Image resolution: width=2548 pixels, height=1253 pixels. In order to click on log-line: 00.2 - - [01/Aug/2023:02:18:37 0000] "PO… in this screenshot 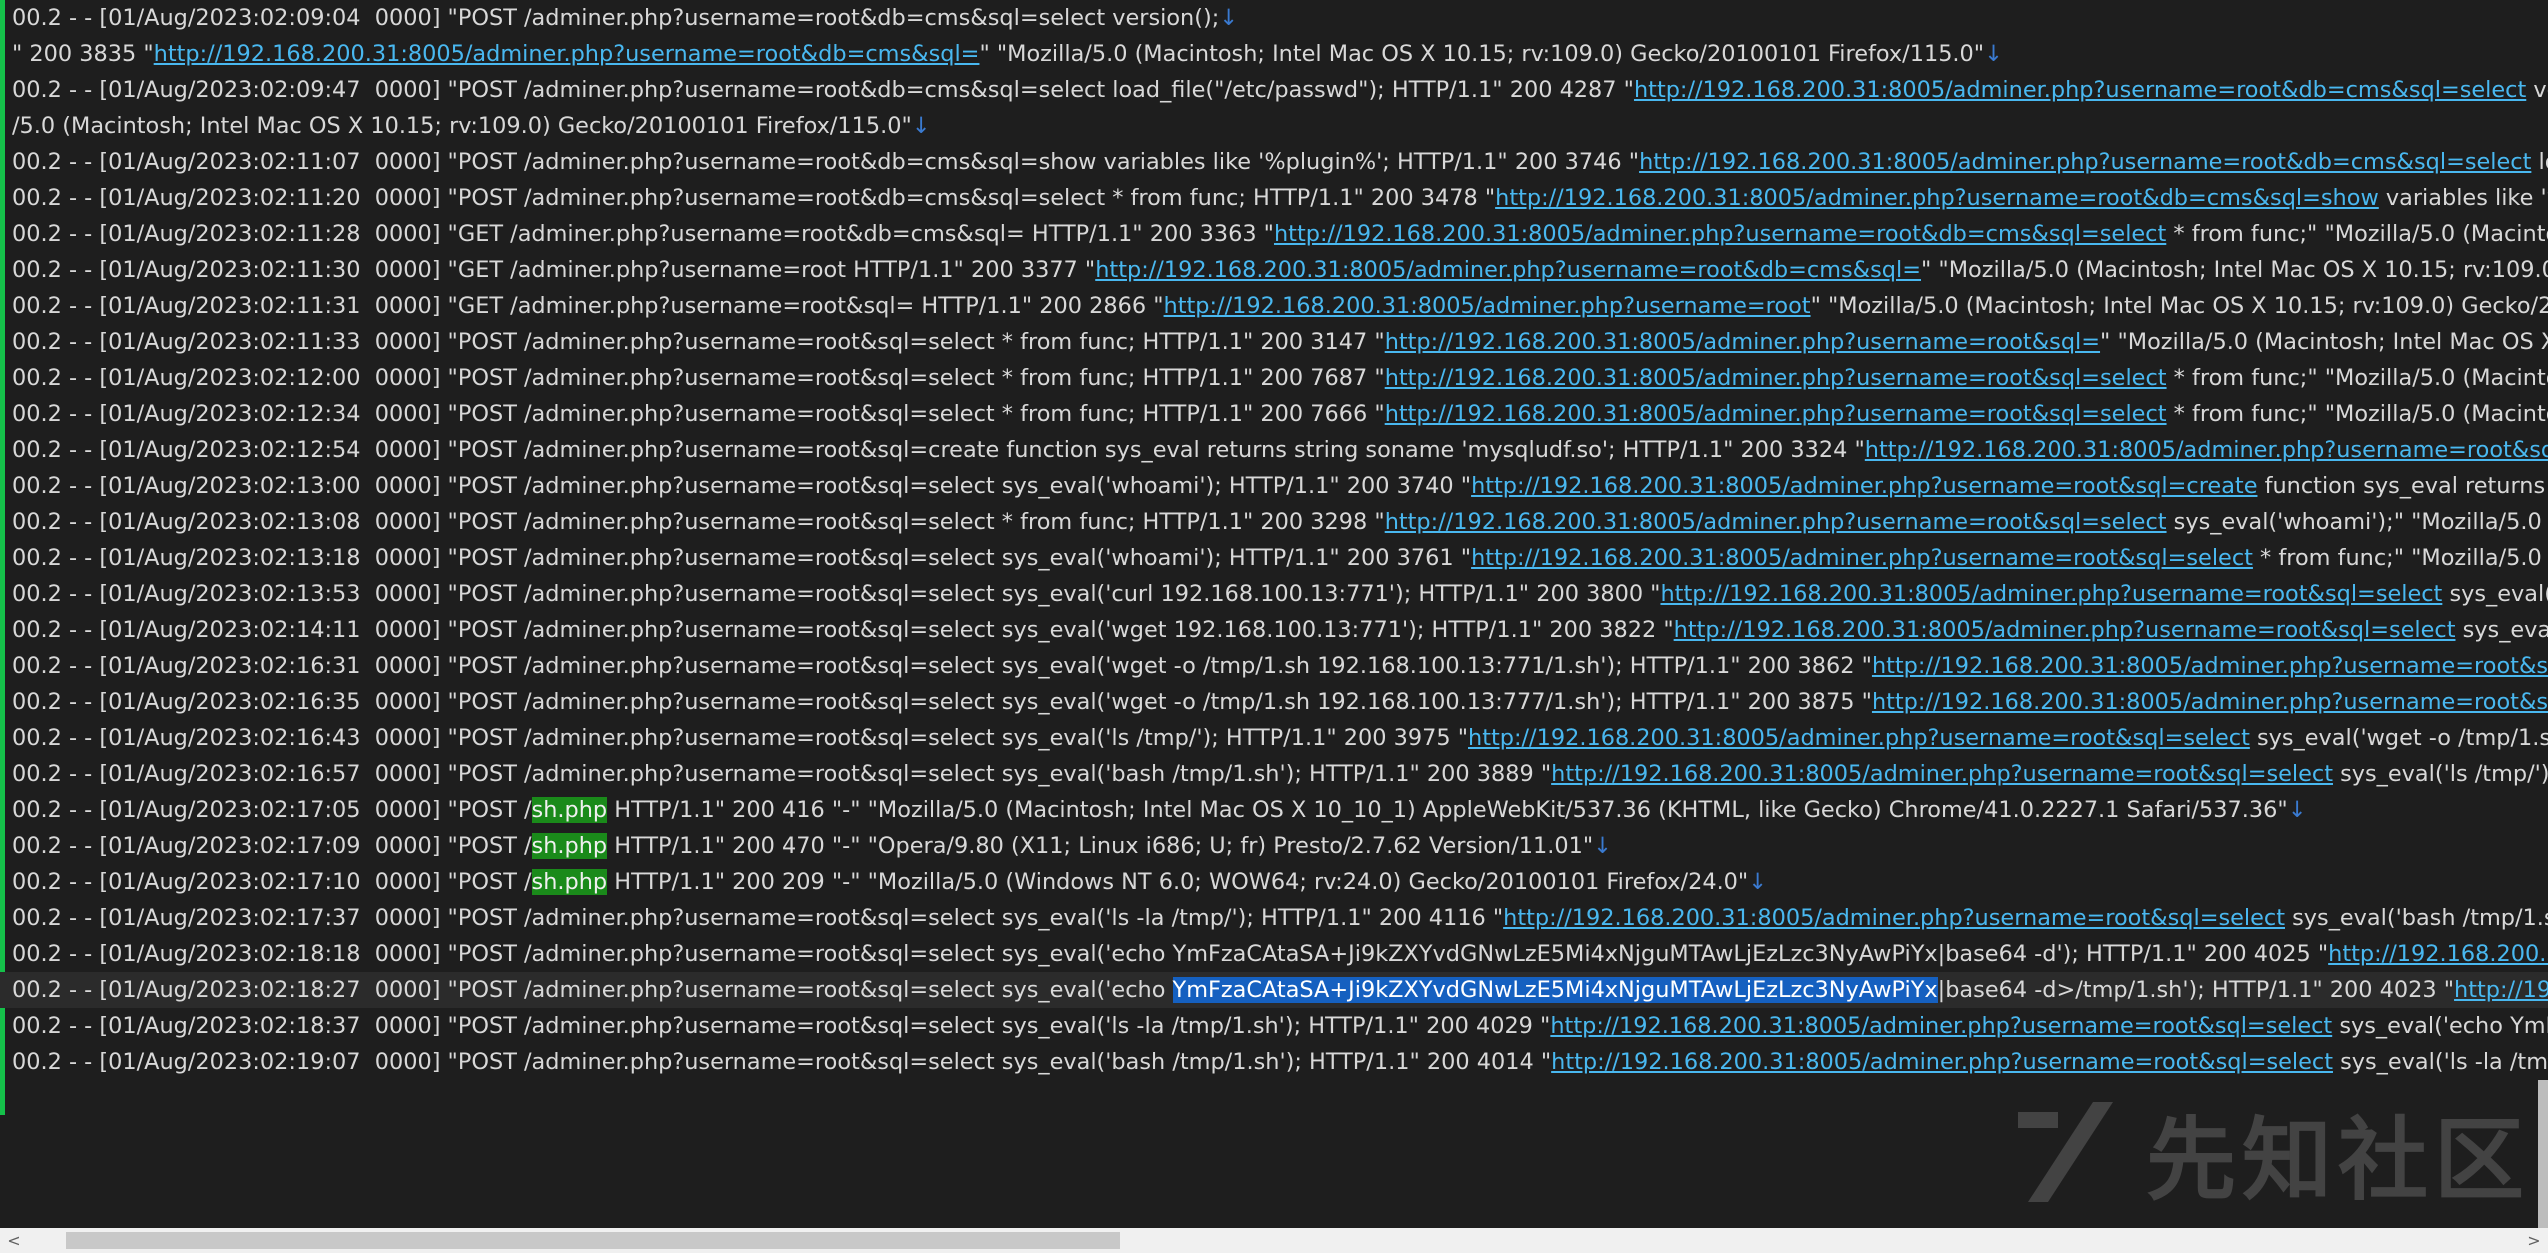, I will do `click(1274, 1026)`.